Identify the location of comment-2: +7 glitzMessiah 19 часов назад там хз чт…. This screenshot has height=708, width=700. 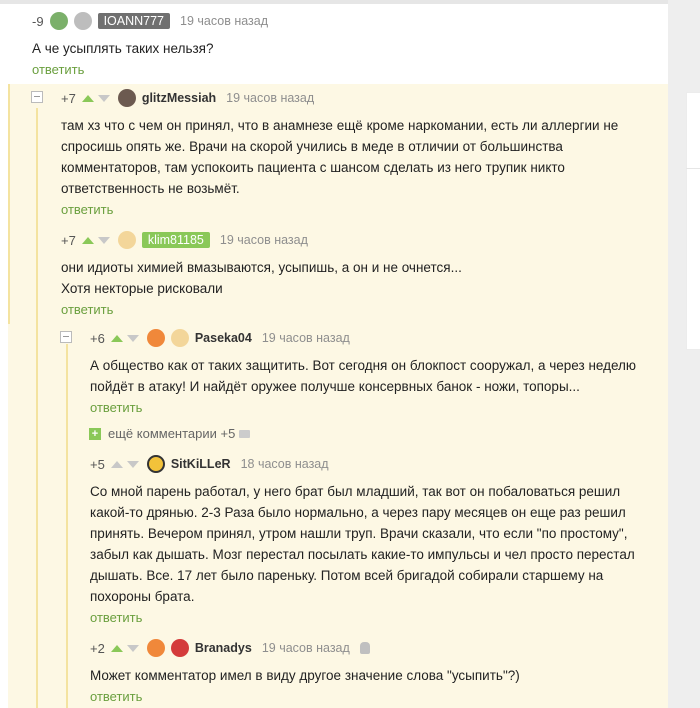
(339, 153).